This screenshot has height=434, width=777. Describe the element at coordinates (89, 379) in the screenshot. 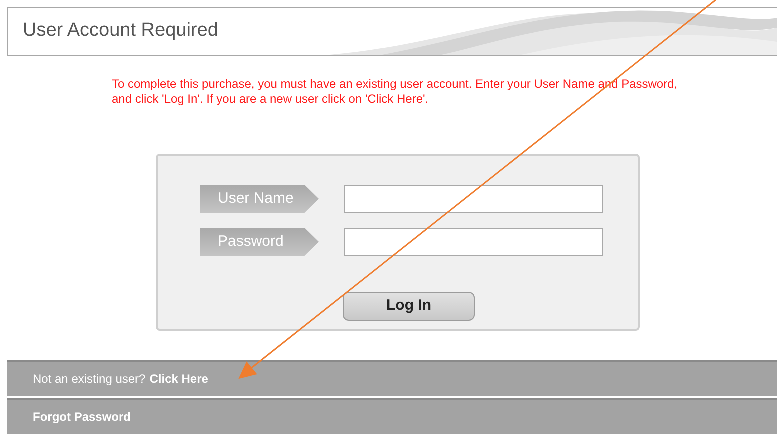

I see `prompt-text: Not an existing user?` at that location.